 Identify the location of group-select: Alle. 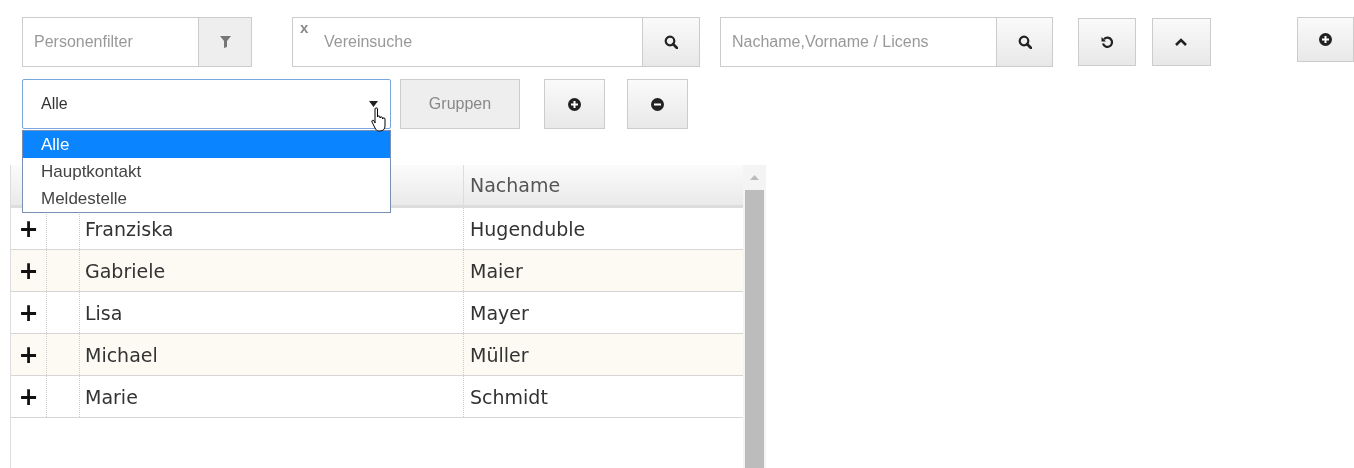
(206, 104).